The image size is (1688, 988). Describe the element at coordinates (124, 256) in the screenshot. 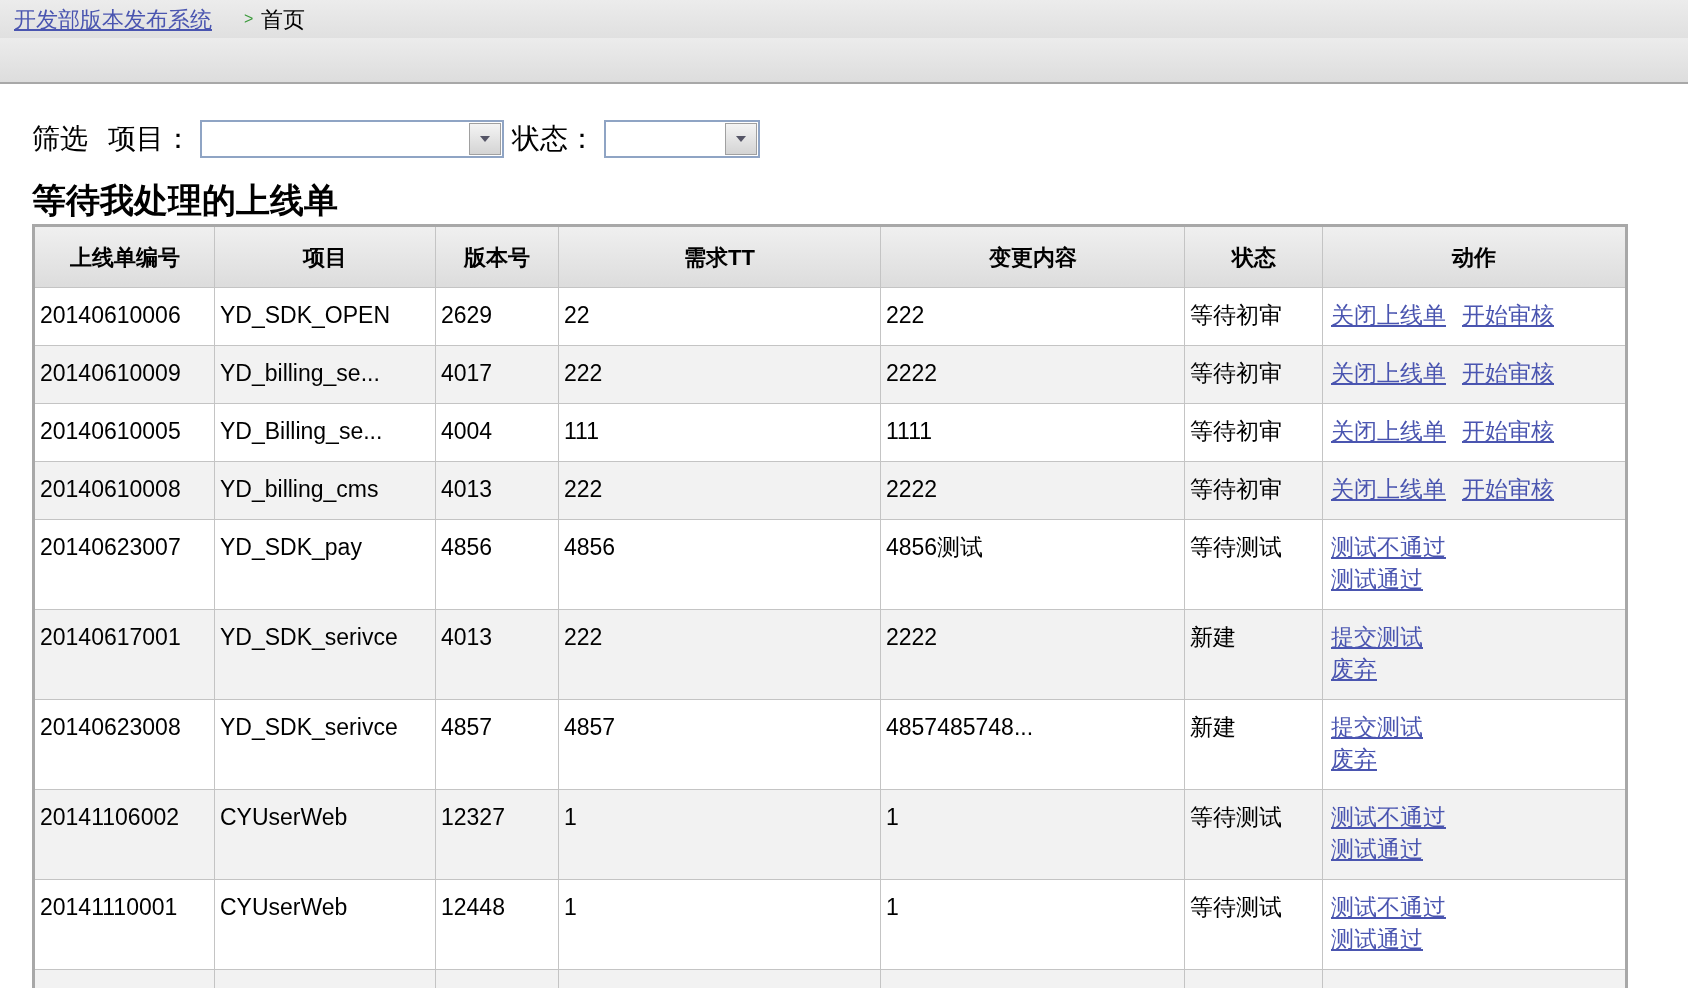

I see `column-header: 上线单编号` at that location.